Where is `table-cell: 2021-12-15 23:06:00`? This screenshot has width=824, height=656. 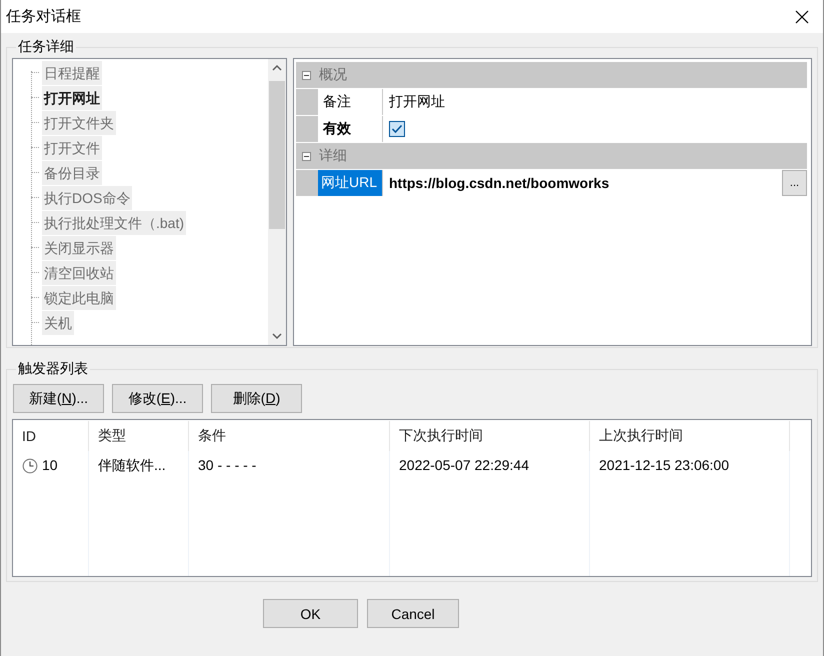 table-cell: 2021-12-15 23:06:00 is located at coordinates (664, 465).